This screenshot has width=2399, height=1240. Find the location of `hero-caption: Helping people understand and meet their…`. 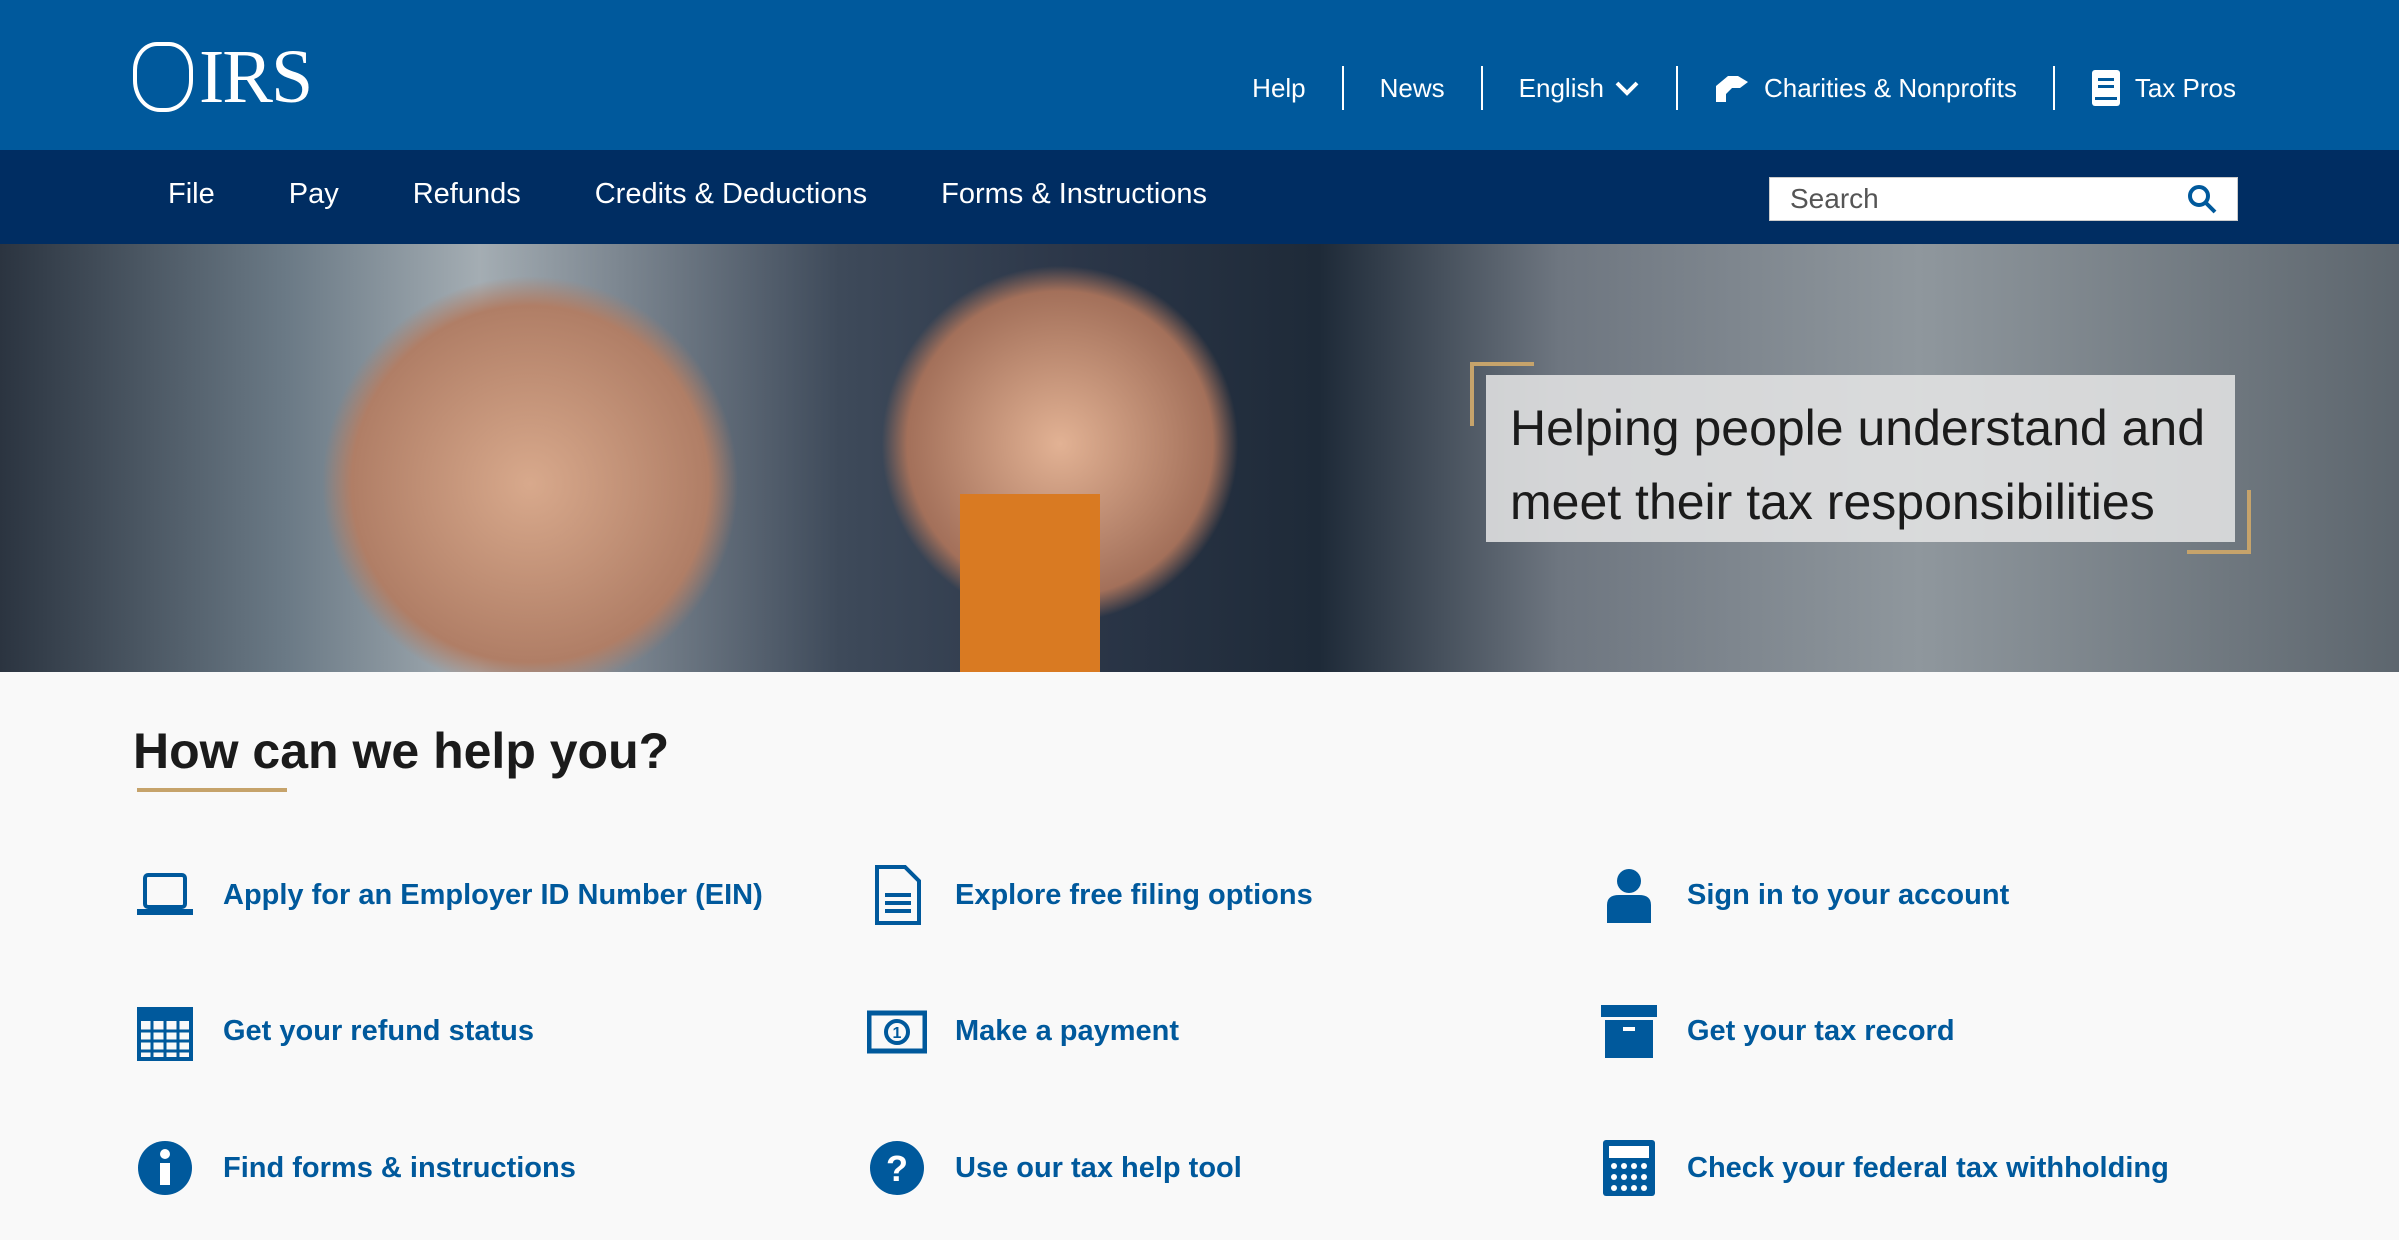

hero-caption: Helping people understand and meet their… is located at coordinates (1860, 458).